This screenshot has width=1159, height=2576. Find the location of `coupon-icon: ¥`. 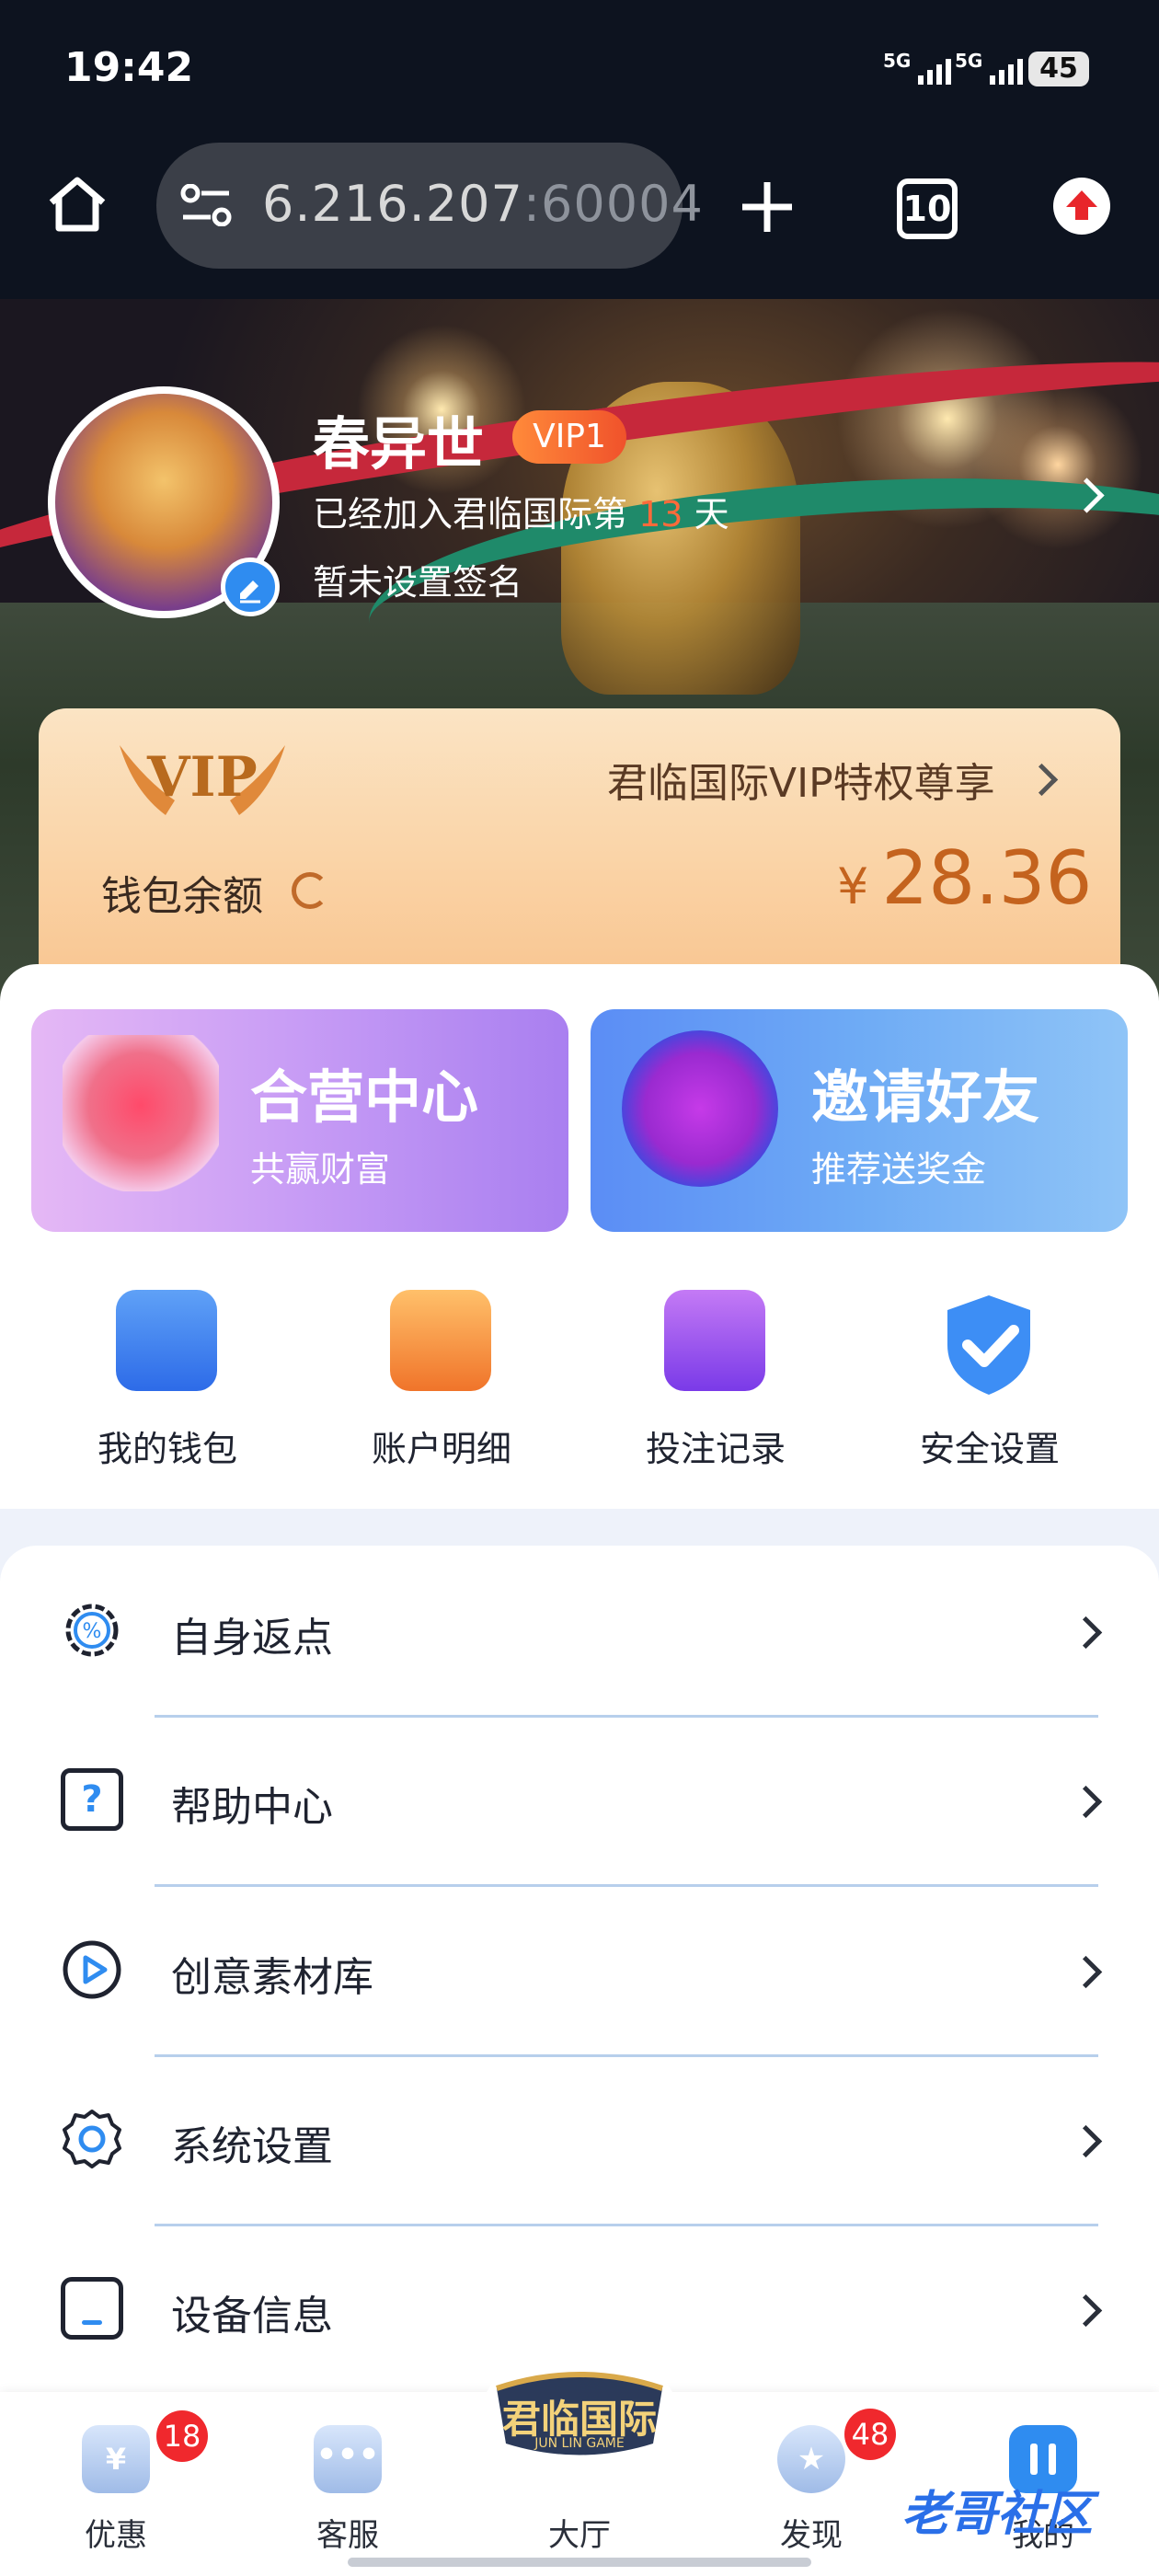

coupon-icon: ¥ is located at coordinates (116, 2459).